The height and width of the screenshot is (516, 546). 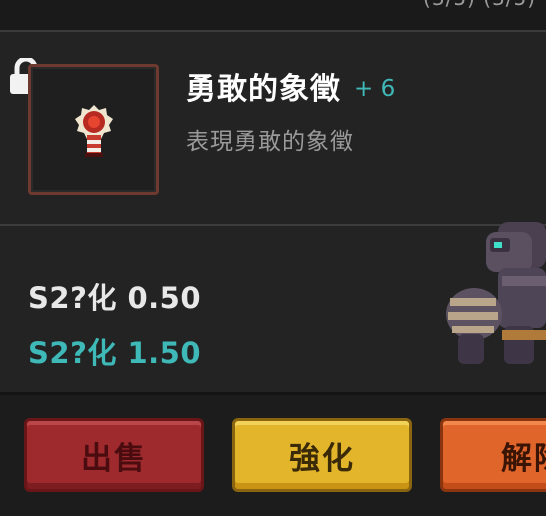 I want to click on upgrade-button-label: 強化, so click(x=322, y=458).